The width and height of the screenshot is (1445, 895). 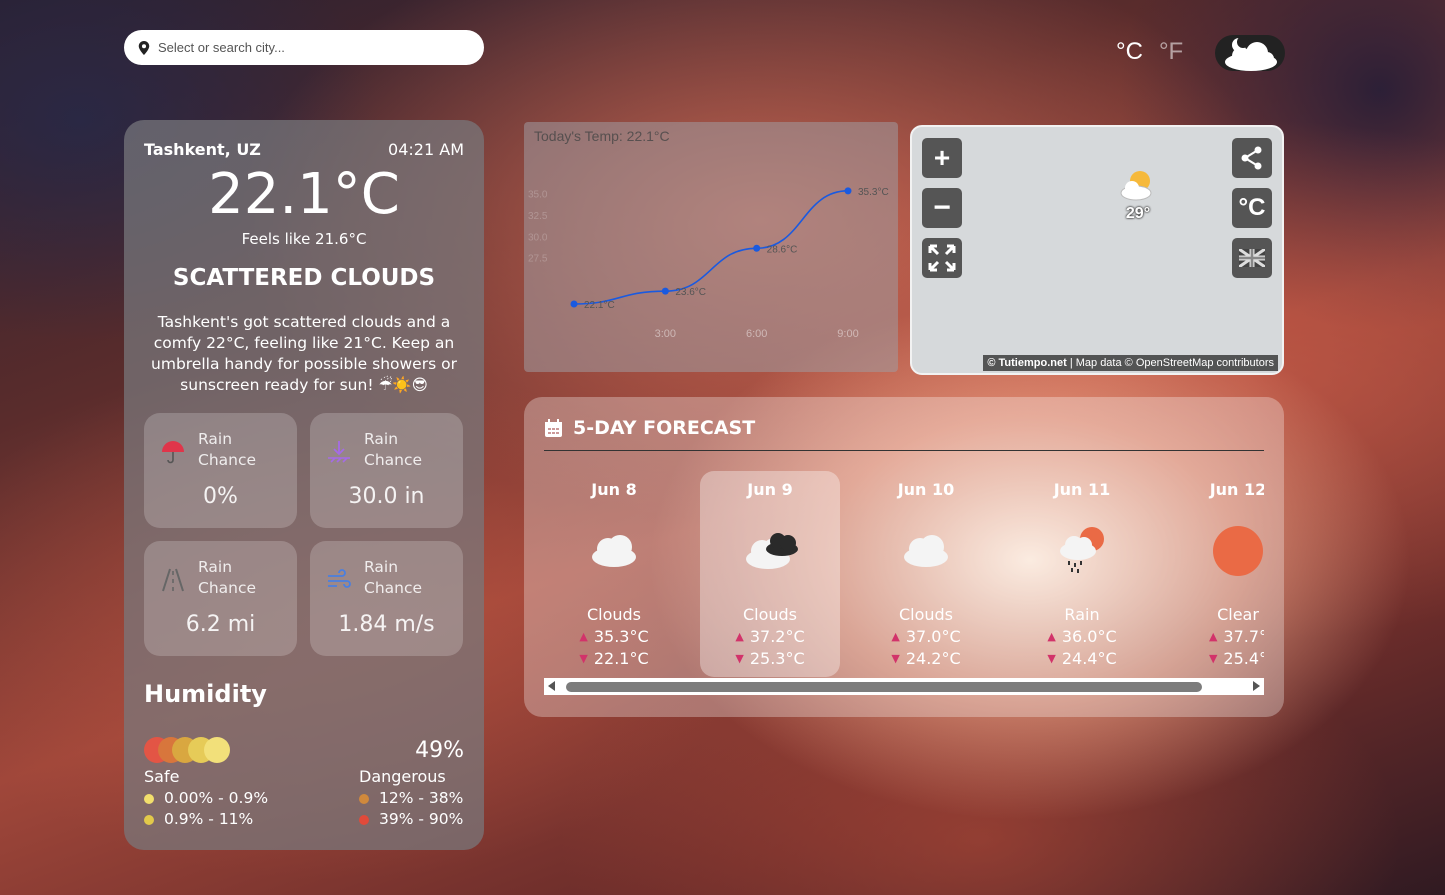 What do you see at coordinates (1082, 574) in the screenshot?
I see `forecast-day: Jun 11 Rain ▲ 36.0°C ▼ 24.4°C` at bounding box center [1082, 574].